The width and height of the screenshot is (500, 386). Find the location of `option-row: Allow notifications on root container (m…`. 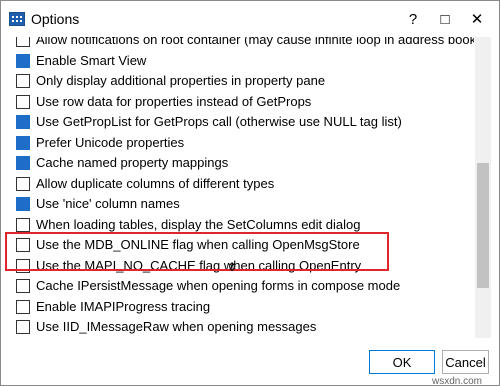

option-row: Allow notifications on root container (m… is located at coordinates (241, 44).